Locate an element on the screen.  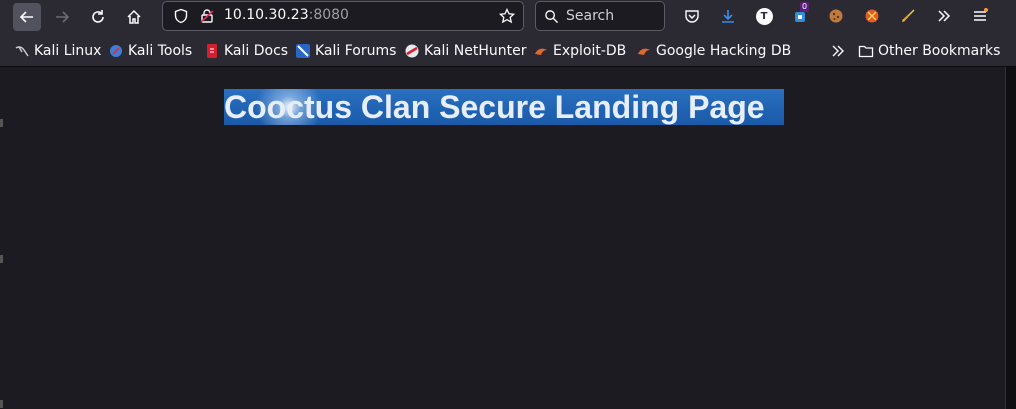
extension-badge: 0 is located at coordinates (805, 7).